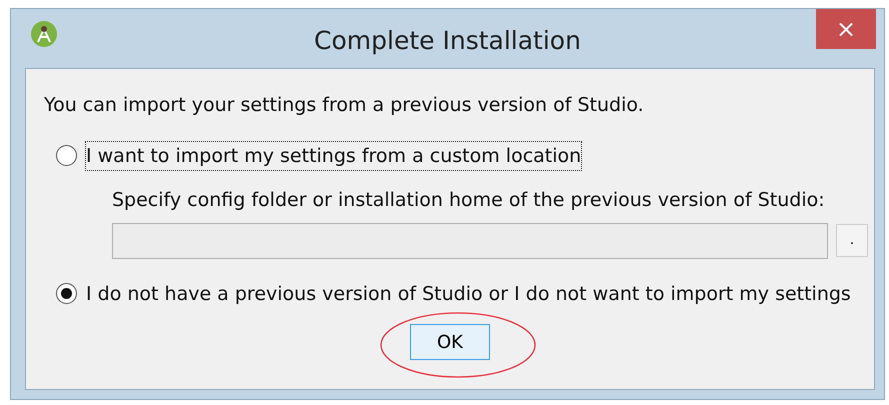  I want to click on ok-button: OK, so click(450, 342).